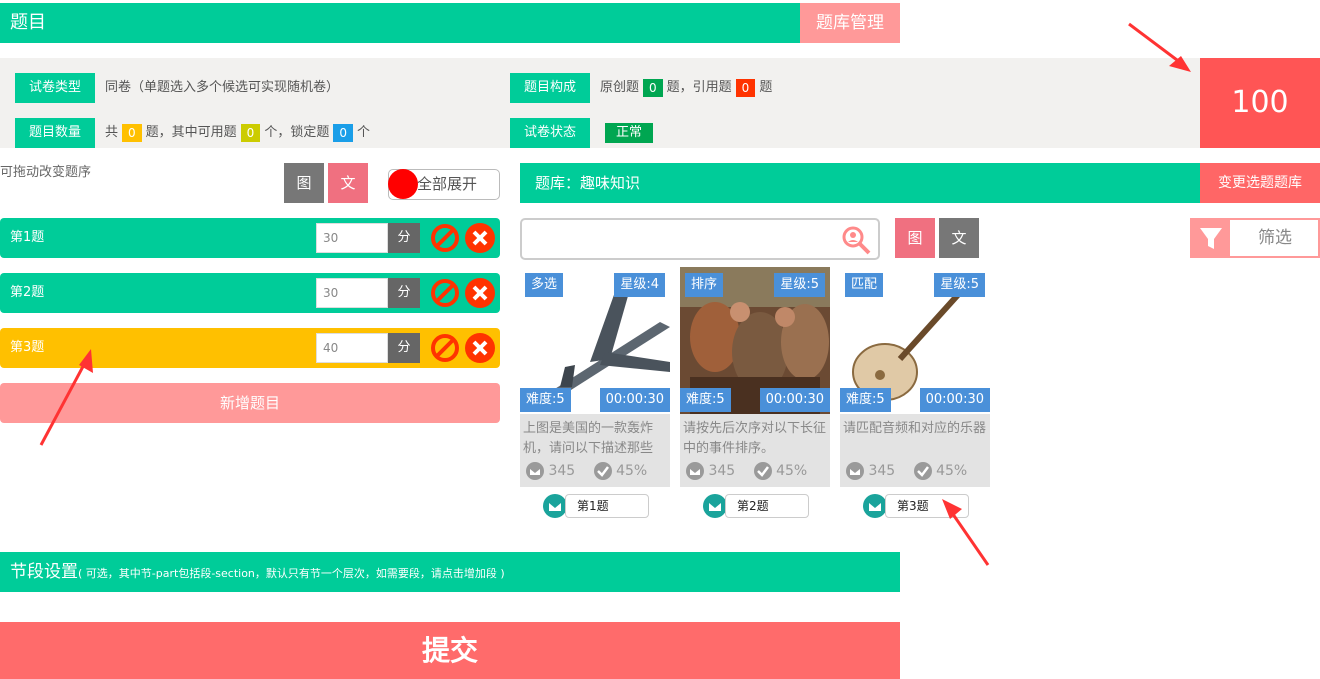 The width and height of the screenshot is (1320, 679). What do you see at coordinates (191, 132) in the screenshot?
I see `count-mid1: 题，其中可用题` at bounding box center [191, 132].